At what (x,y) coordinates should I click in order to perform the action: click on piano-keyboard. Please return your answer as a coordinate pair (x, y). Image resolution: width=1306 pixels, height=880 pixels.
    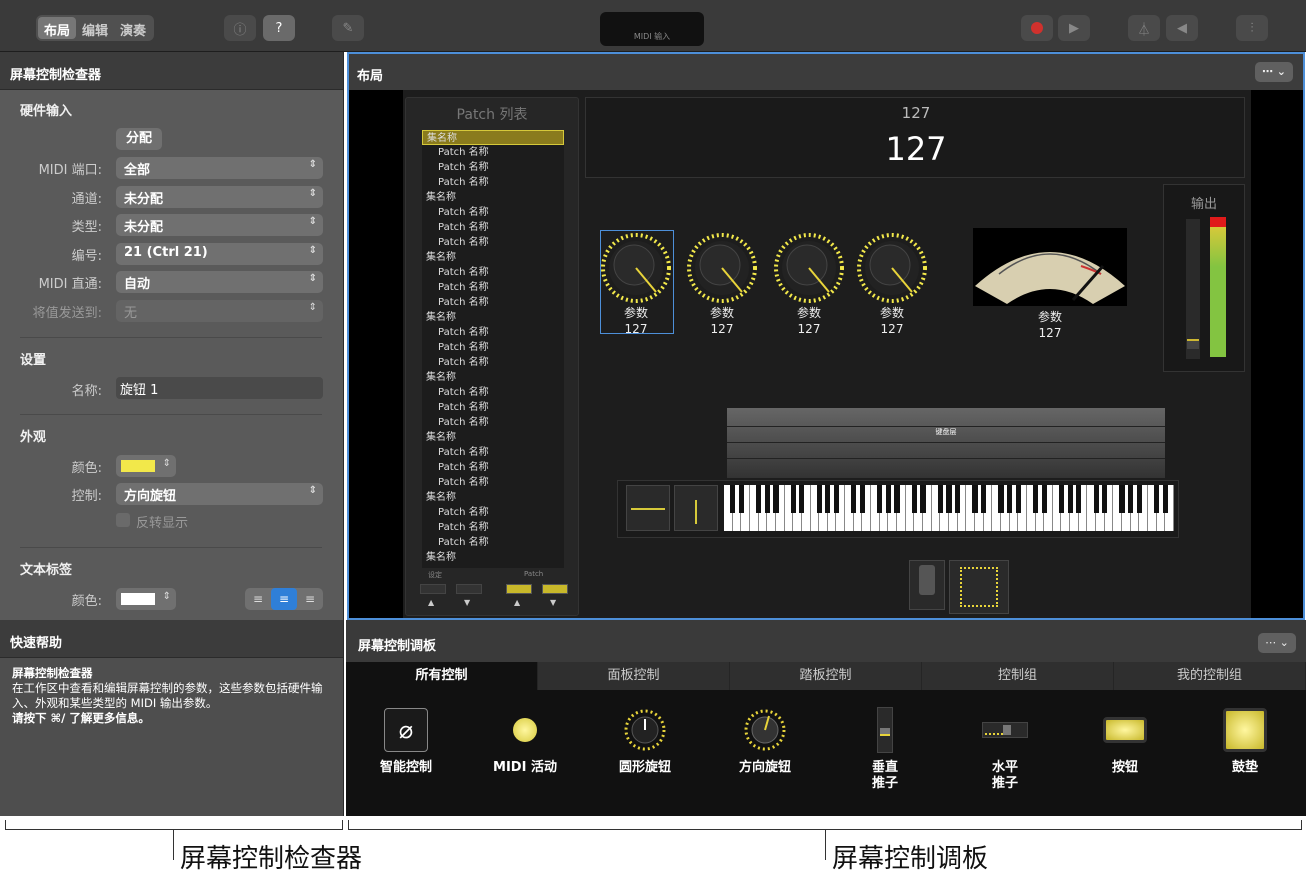
    Looking at the image, I should click on (949, 508).